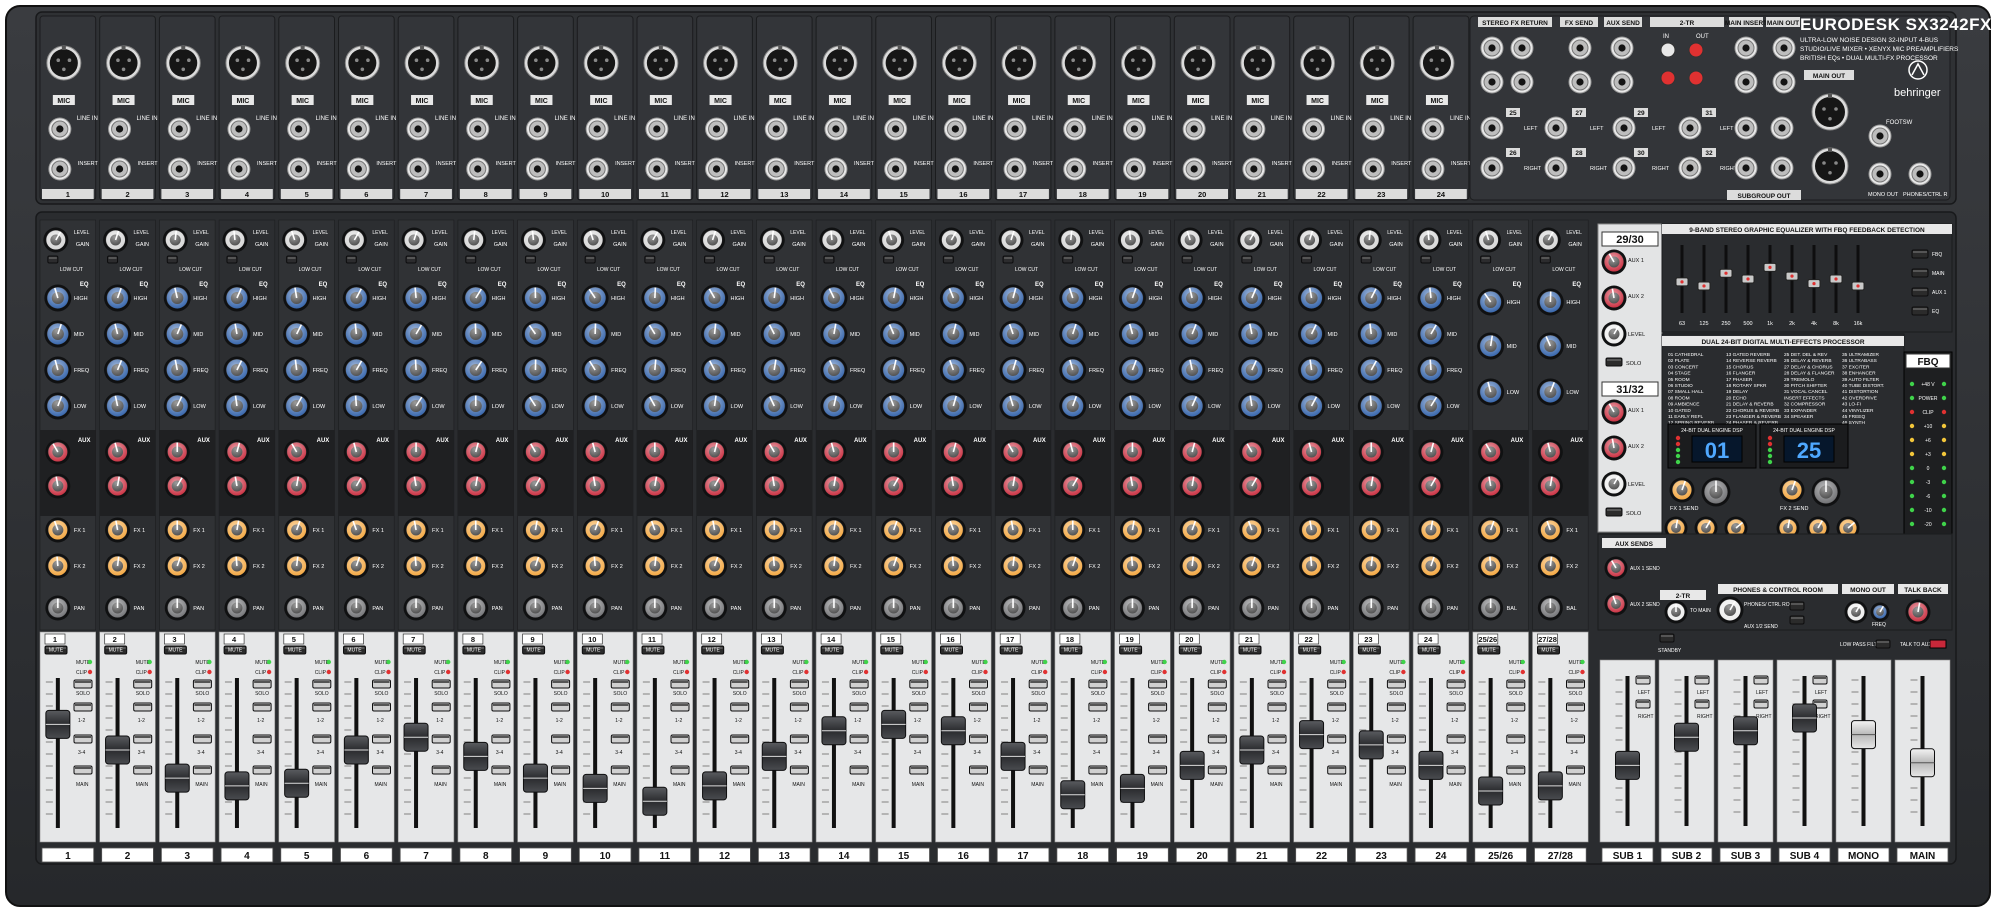  I want to click on aux-send-jack, so click(1622, 48).